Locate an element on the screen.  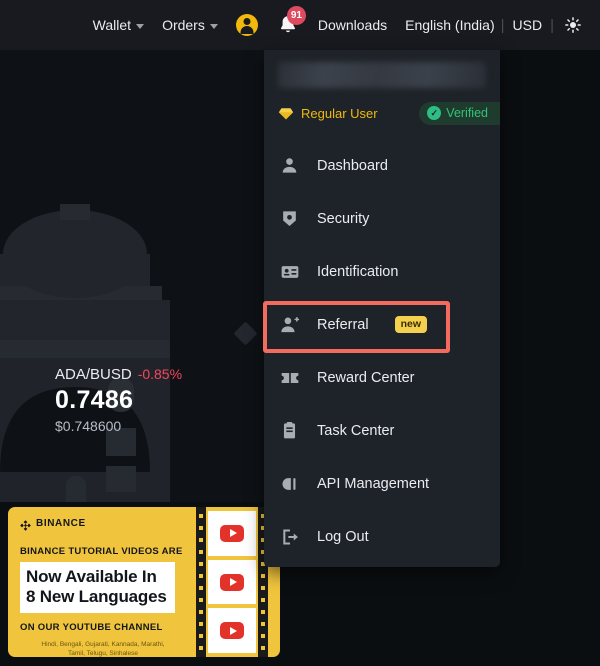
theme-toggle-button is located at coordinates (572, 25).